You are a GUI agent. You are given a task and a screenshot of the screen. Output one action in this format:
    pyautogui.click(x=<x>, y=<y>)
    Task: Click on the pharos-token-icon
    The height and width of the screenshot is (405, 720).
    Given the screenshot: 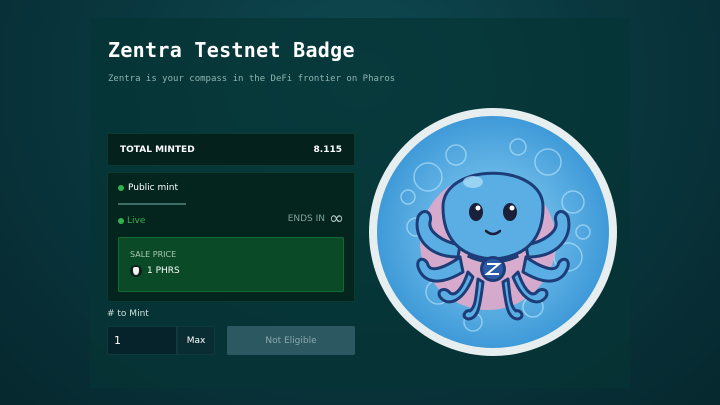 What is the action you would take?
    pyautogui.click(x=136, y=271)
    